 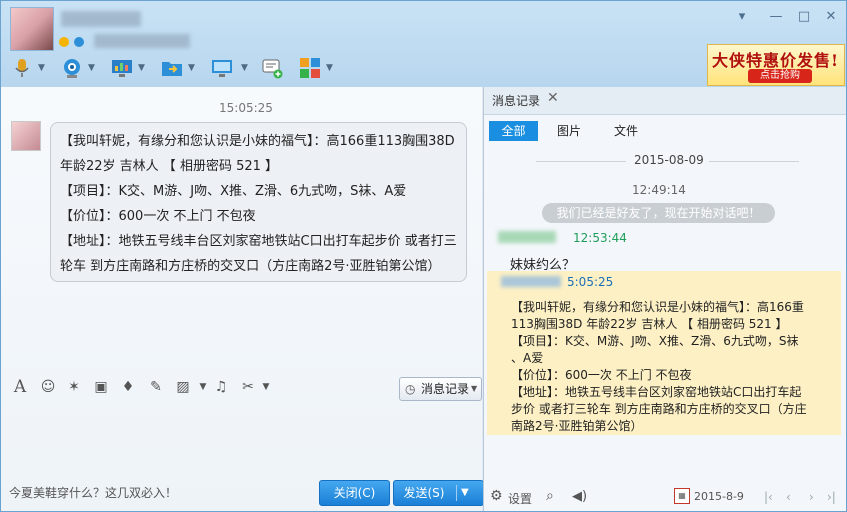 What do you see at coordinates (649, 324) in the screenshot?
I see `history-line: 113胸围38D 年龄22岁 吉林人 【 相册密码 521 】` at bounding box center [649, 324].